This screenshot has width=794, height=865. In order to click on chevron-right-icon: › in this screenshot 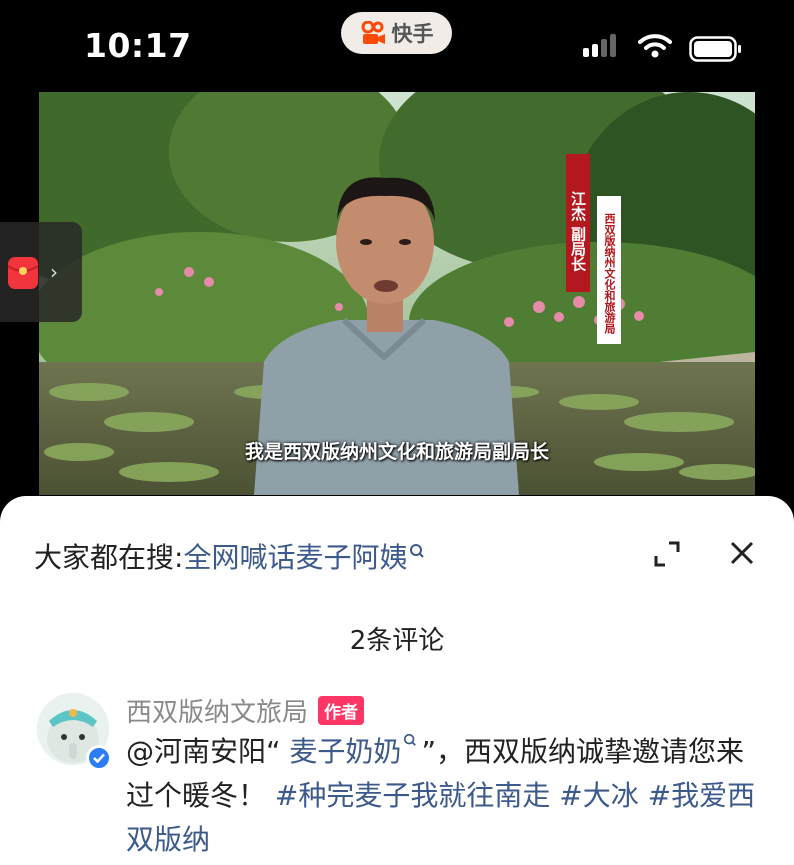, I will do `click(54, 272)`.